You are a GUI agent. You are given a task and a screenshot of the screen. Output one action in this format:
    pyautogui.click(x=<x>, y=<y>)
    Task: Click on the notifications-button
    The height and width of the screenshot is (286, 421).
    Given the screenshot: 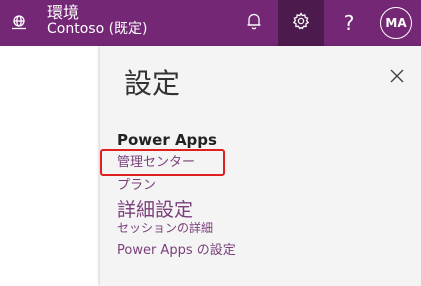 What is the action you would take?
    pyautogui.click(x=254, y=23)
    